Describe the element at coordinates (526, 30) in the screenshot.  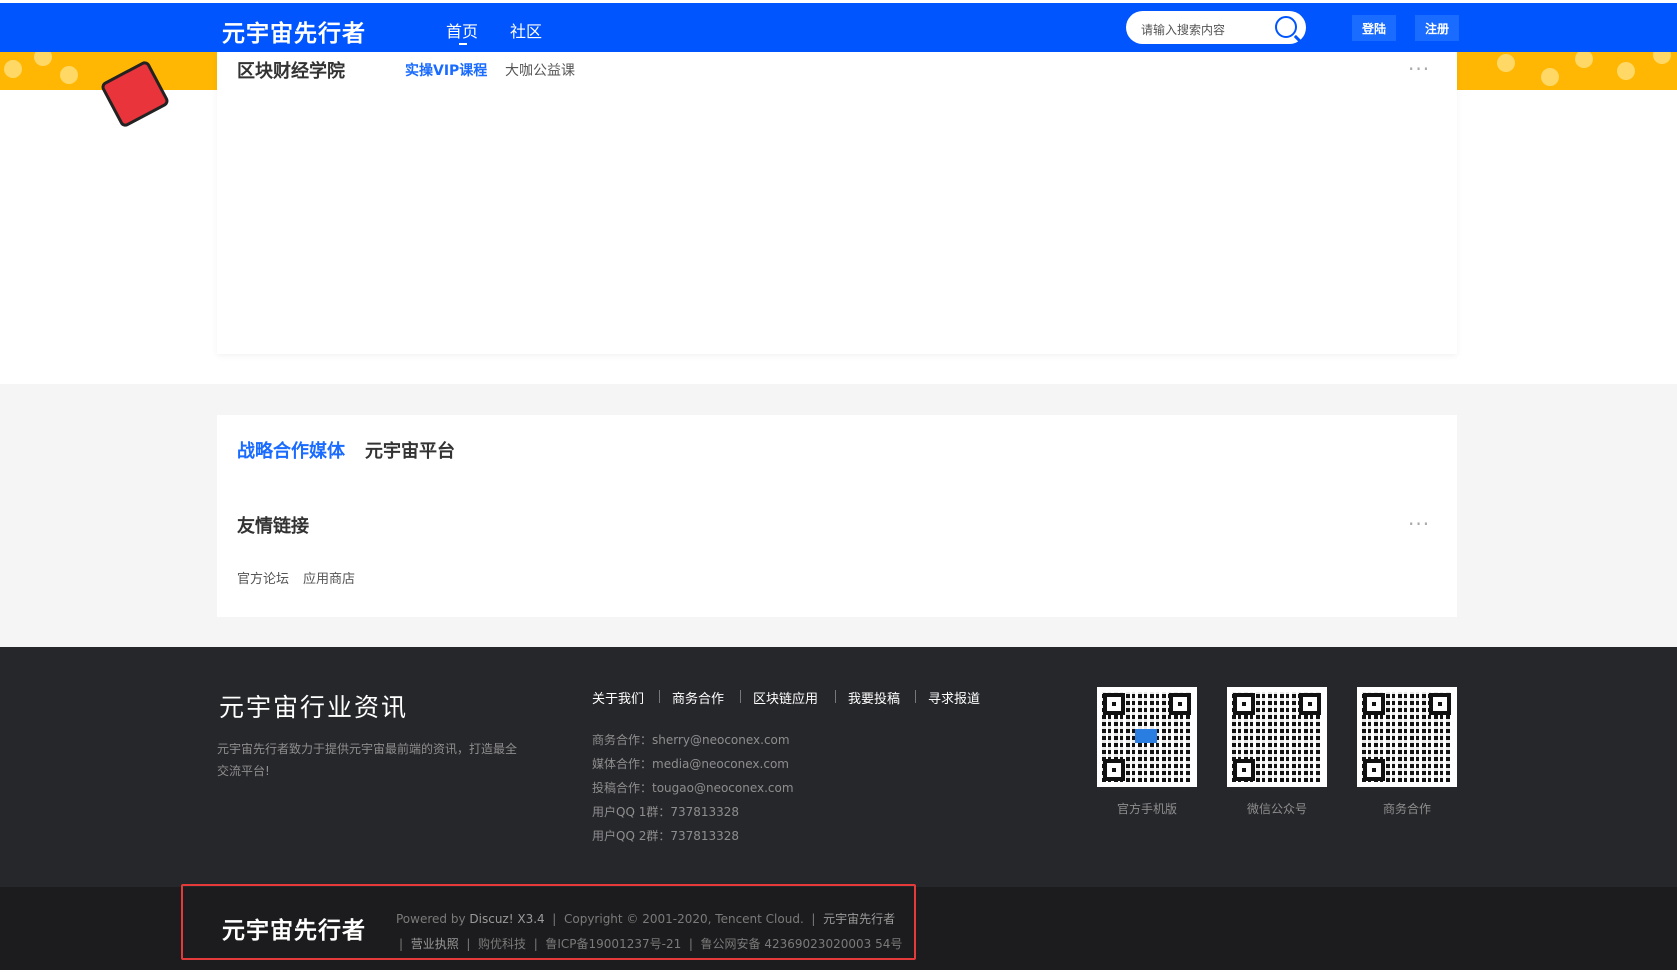
I see `nav-community: 社区` at that location.